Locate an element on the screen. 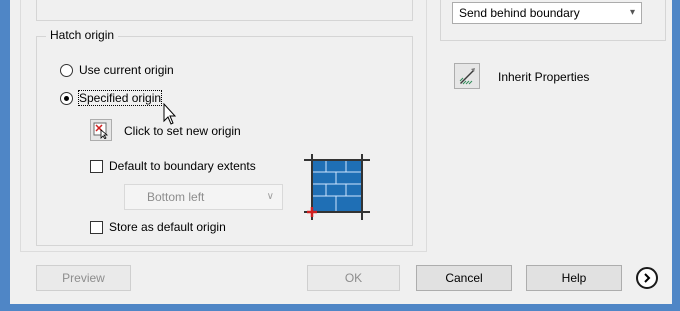 The image size is (680, 311). draw-order-select: Send behind boundary ▾ is located at coordinates (547, 13).